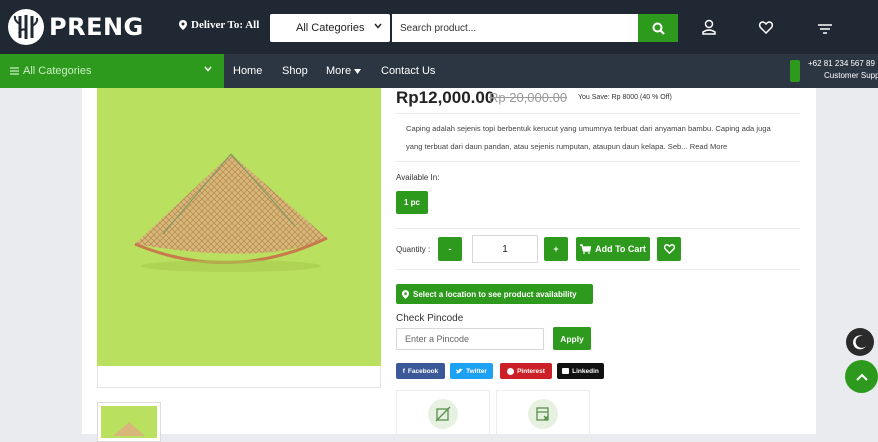 The width and height of the screenshot is (878, 442). What do you see at coordinates (505, 249) in the screenshot?
I see `quantity-input` at bounding box center [505, 249].